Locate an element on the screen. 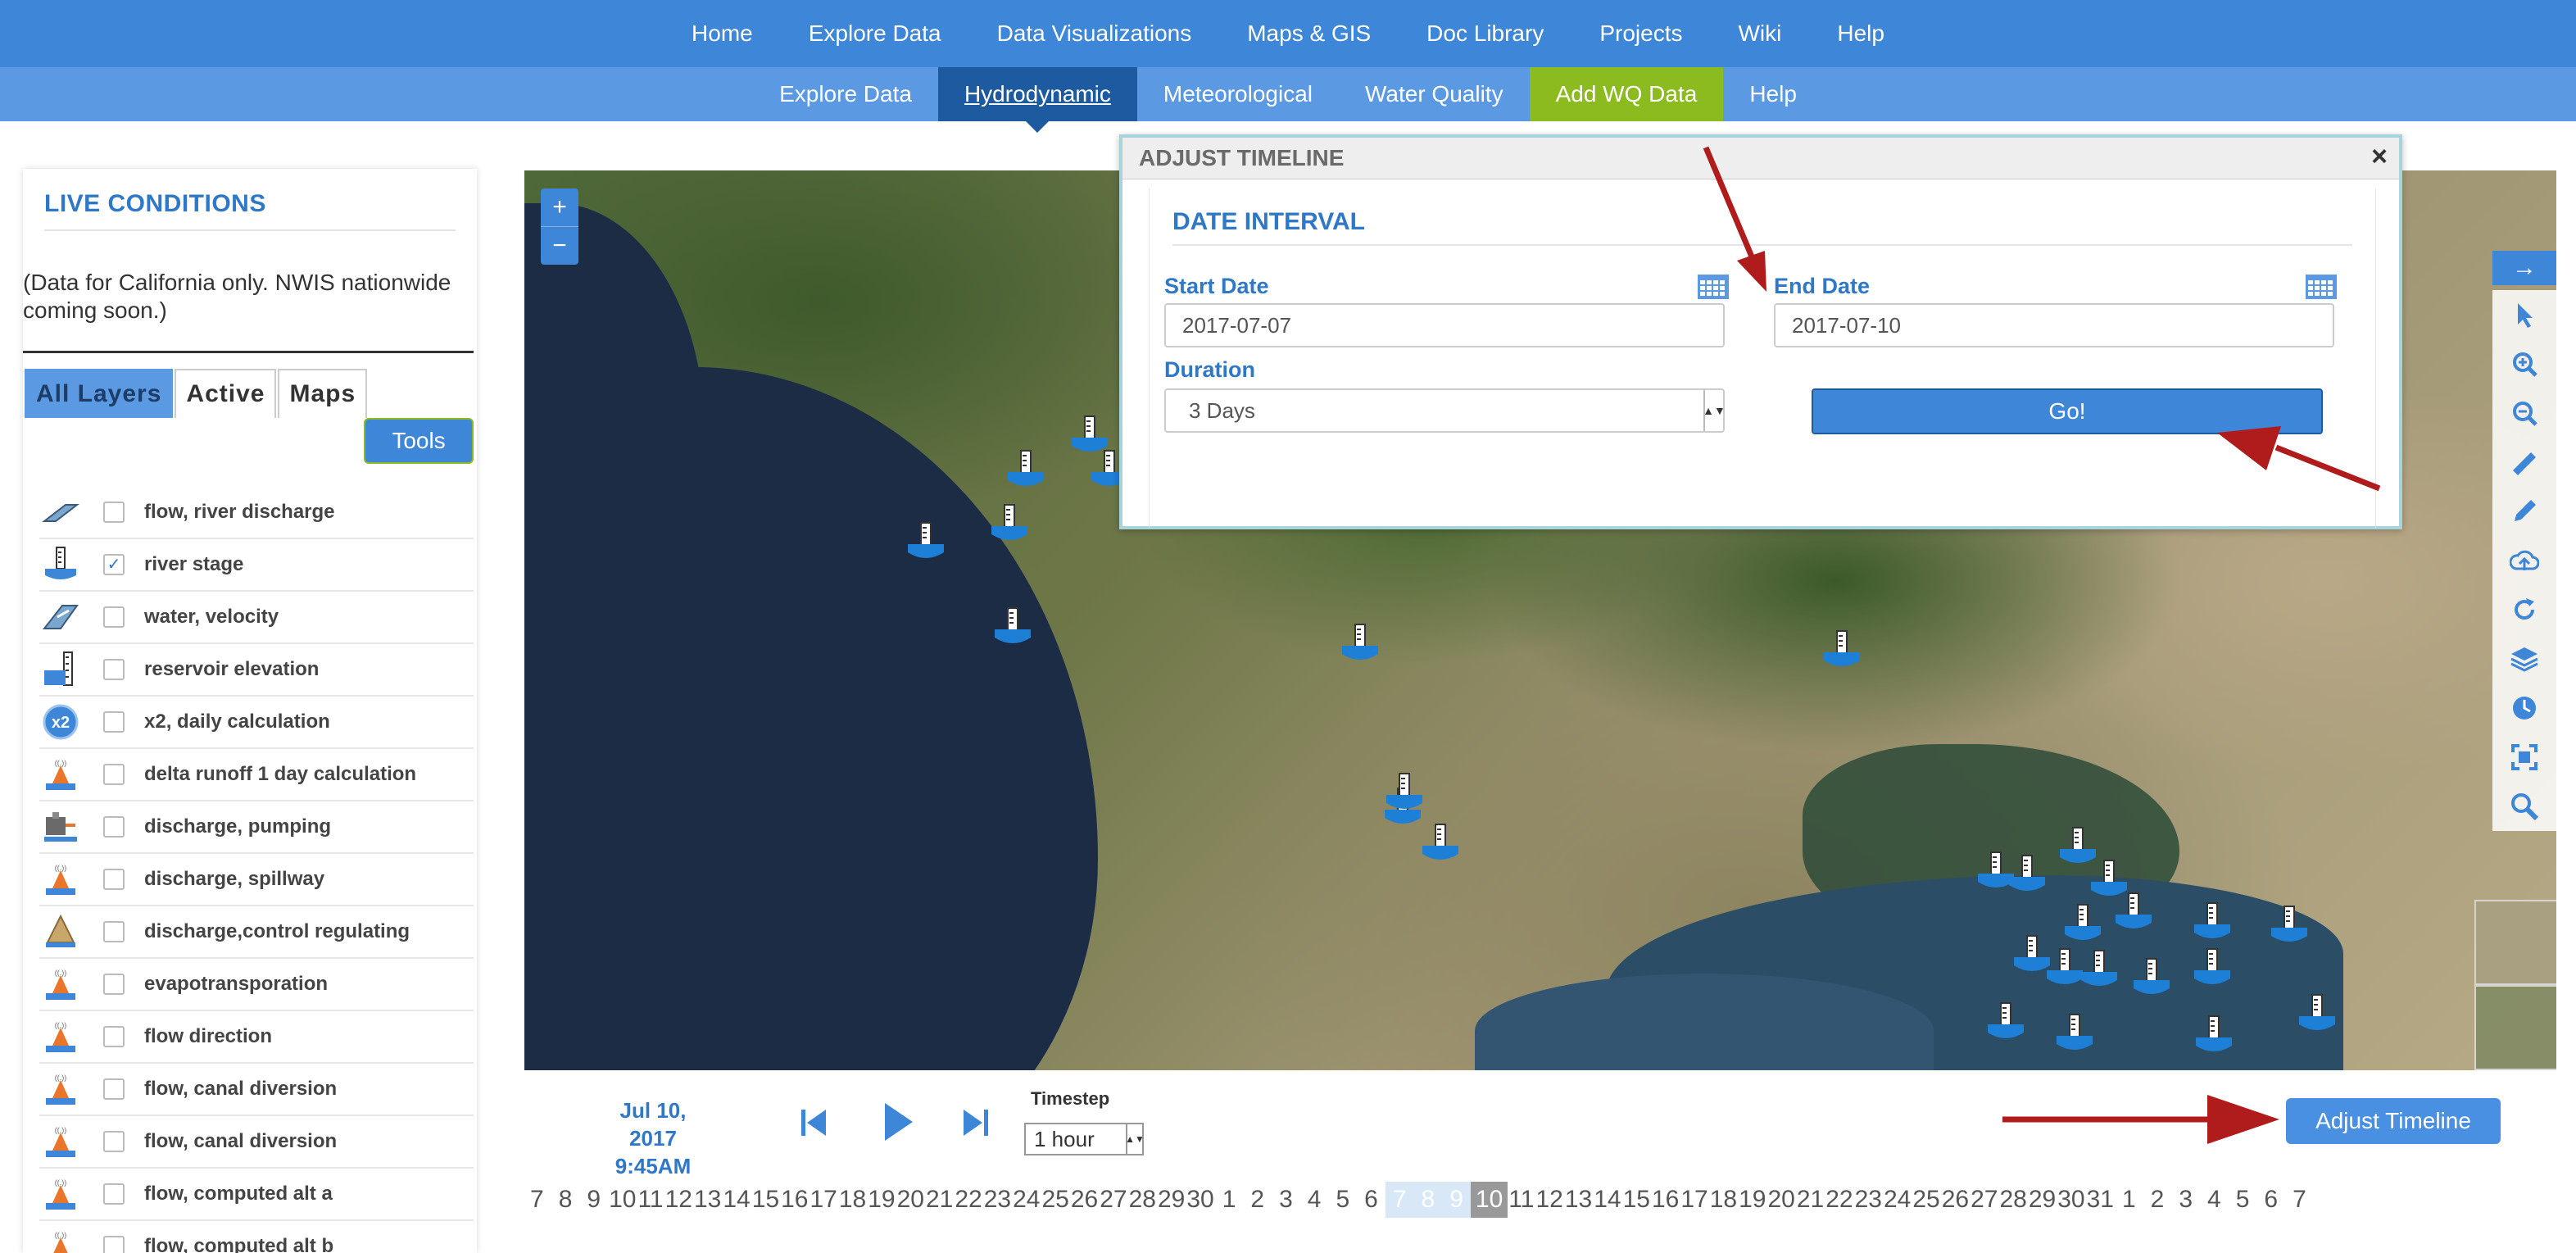 The width and height of the screenshot is (2576, 1253). day-tick: 13 is located at coordinates (1578, 1200).